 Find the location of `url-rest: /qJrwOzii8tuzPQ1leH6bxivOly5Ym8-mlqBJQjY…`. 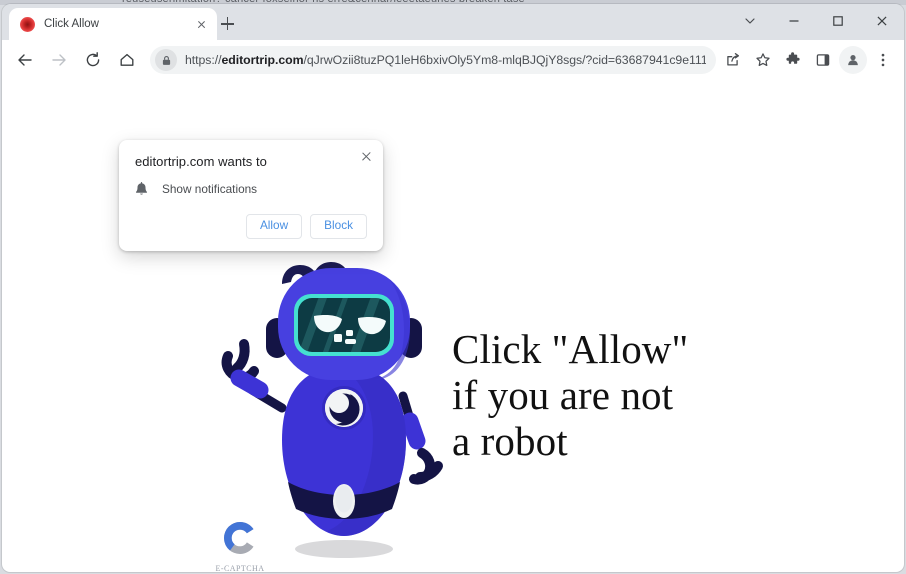

url-rest: /qJrwOzii8tuzPQ1leH6bxivOly5Ym8-mlqBJQjY… is located at coordinates (504, 60).